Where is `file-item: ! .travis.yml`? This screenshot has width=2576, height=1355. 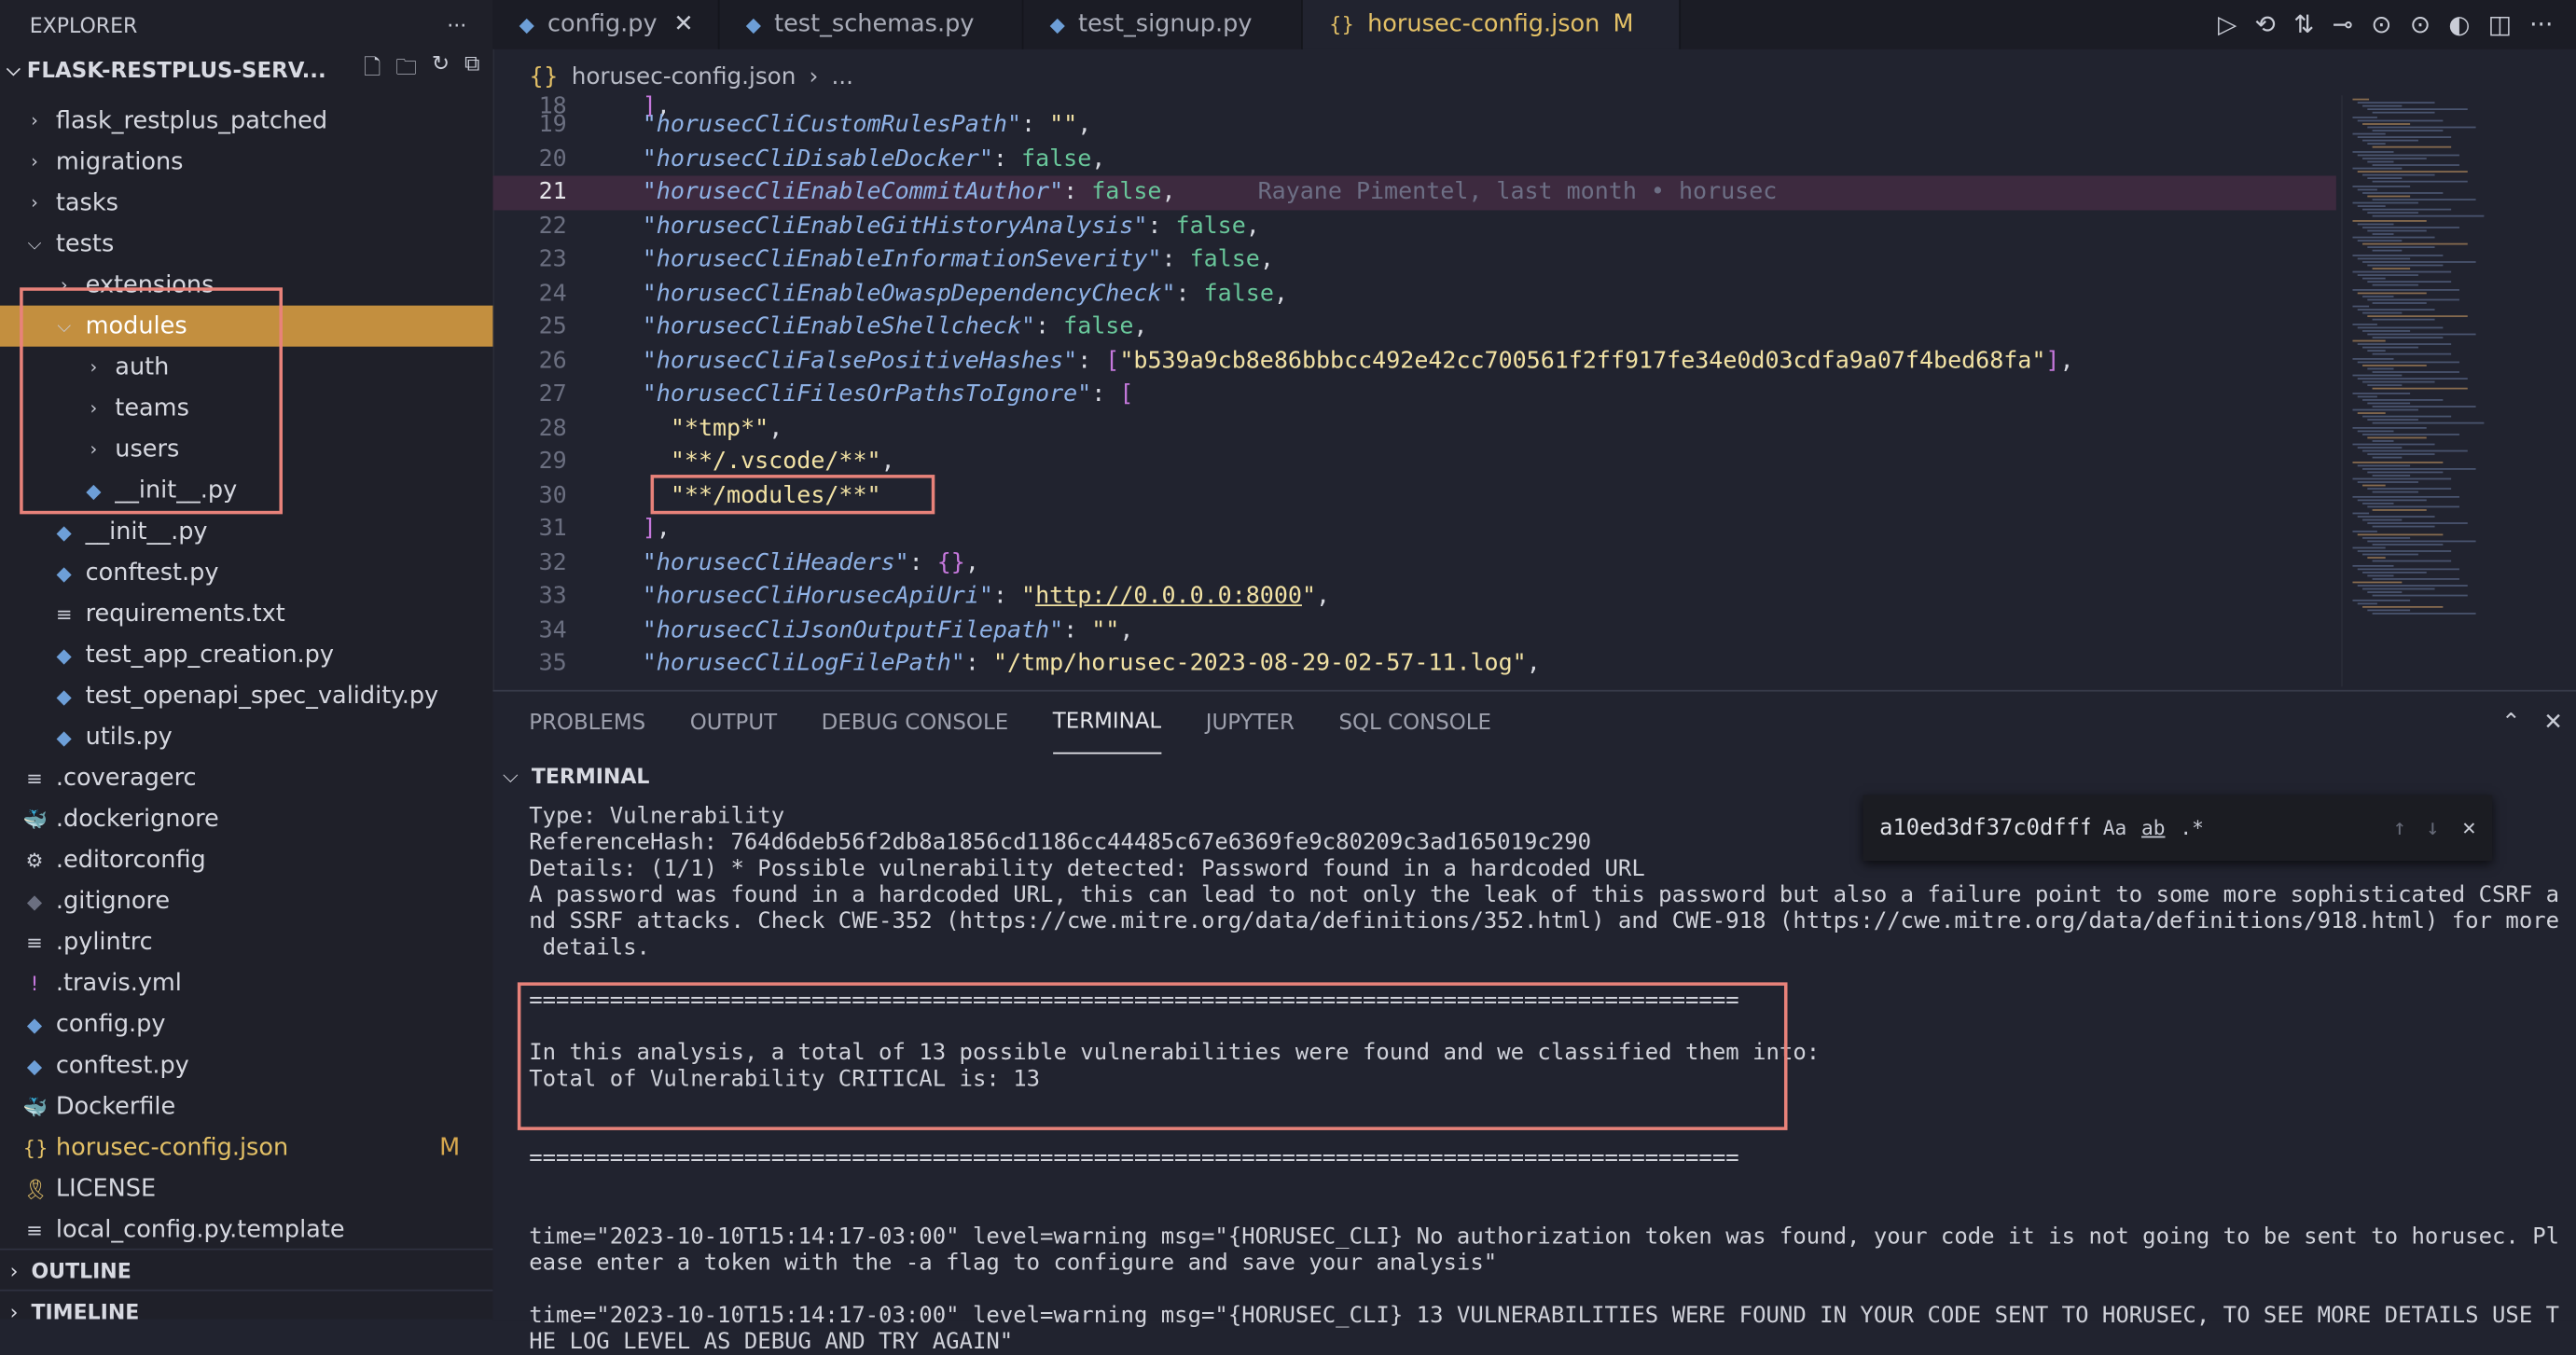
file-item: ! .travis.yml is located at coordinates (246, 982).